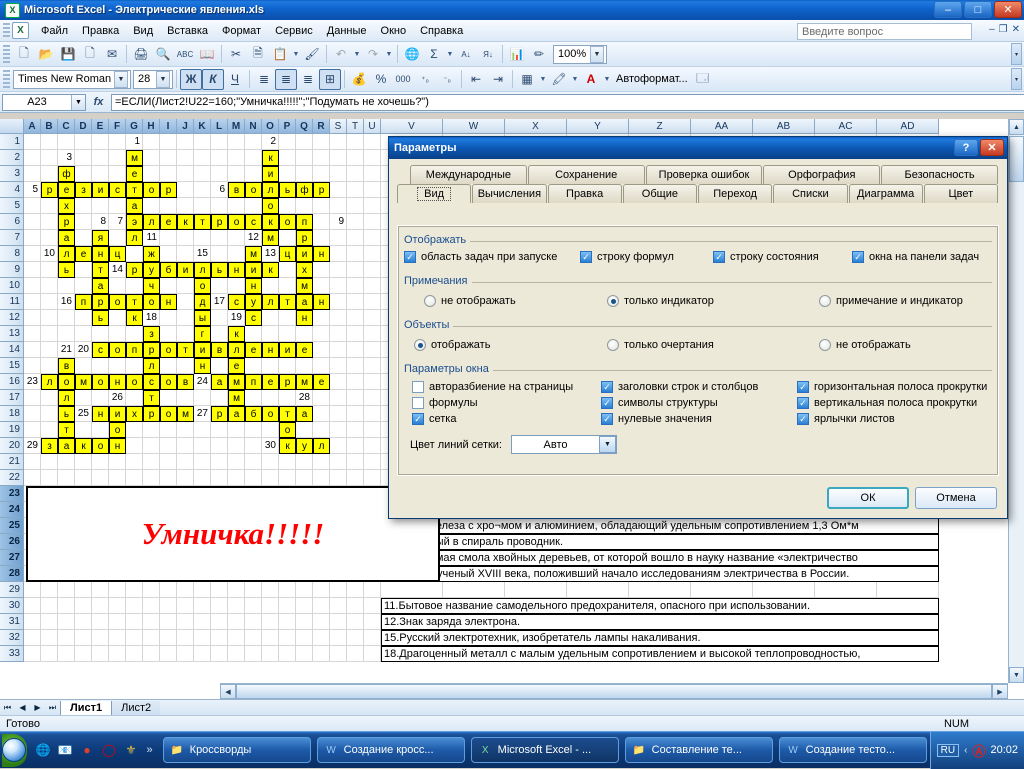  What do you see at coordinates (44, 102) in the screenshot?
I see `name-box: A23 ▼` at bounding box center [44, 102].